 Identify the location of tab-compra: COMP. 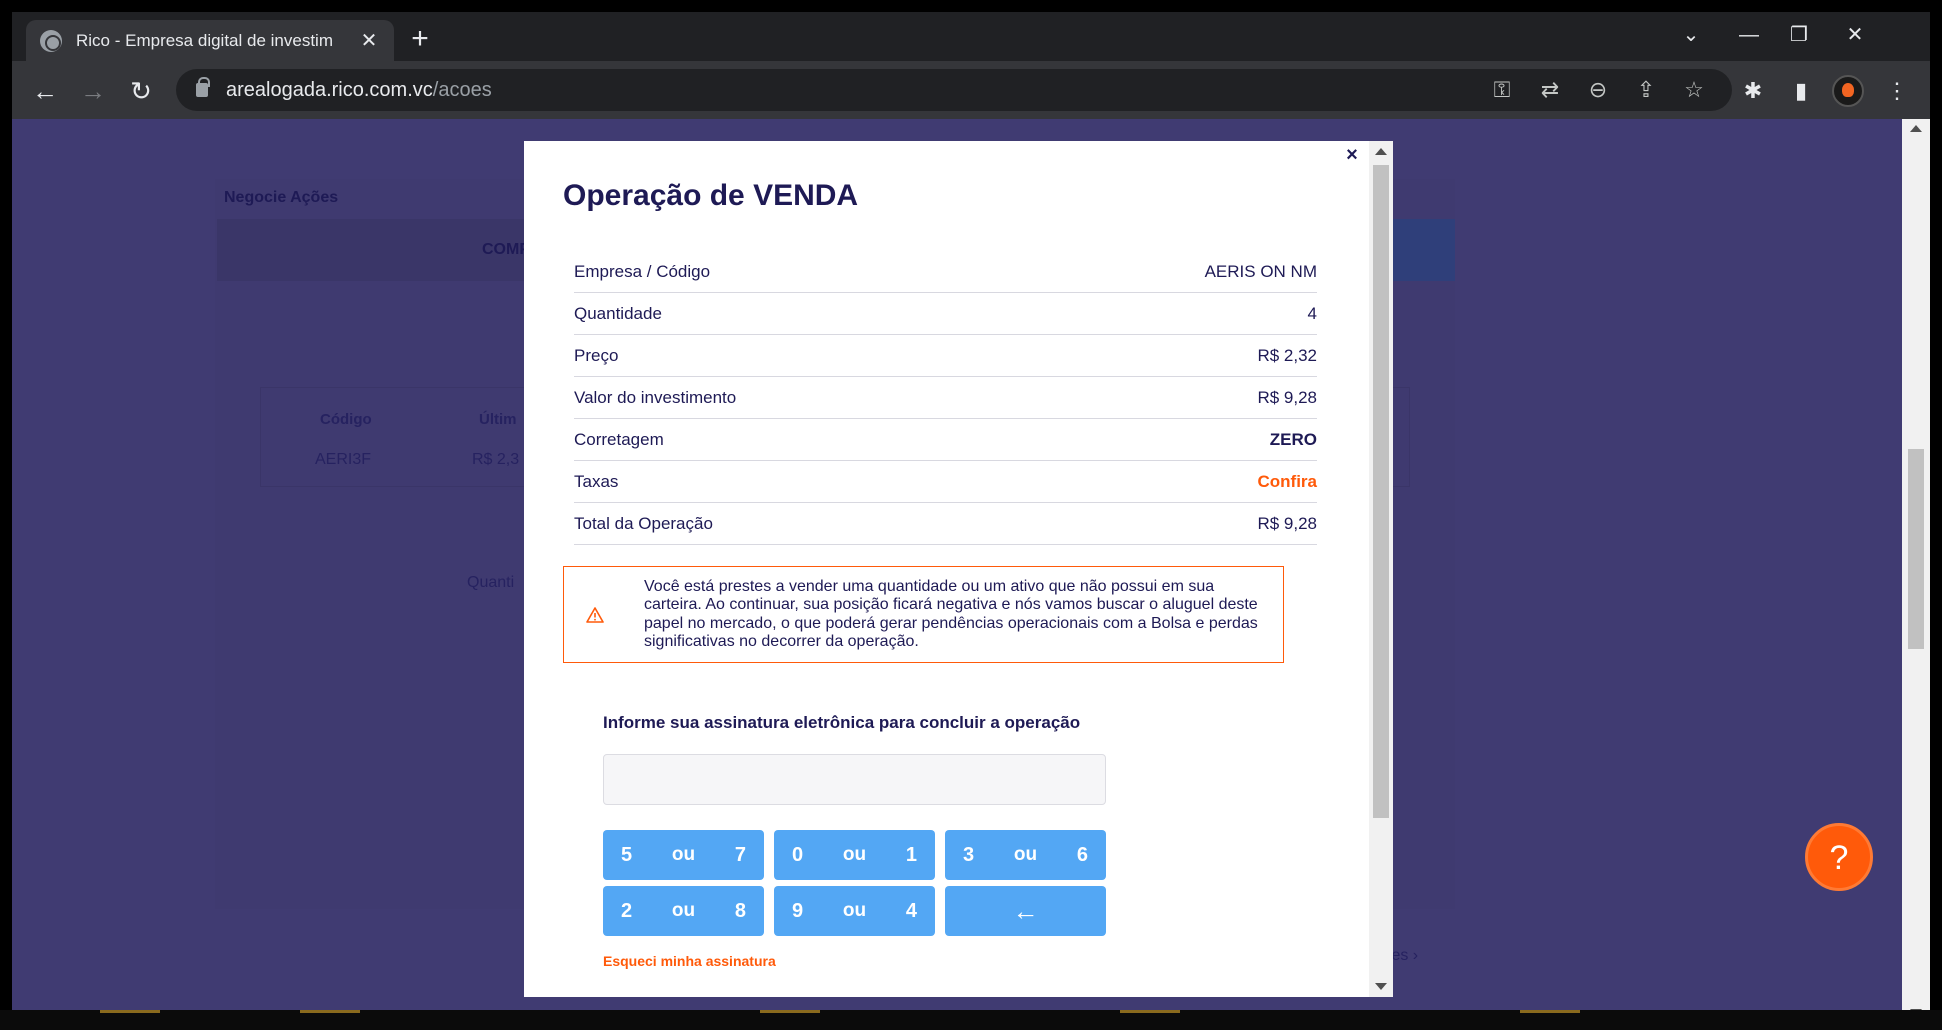
(506, 250).